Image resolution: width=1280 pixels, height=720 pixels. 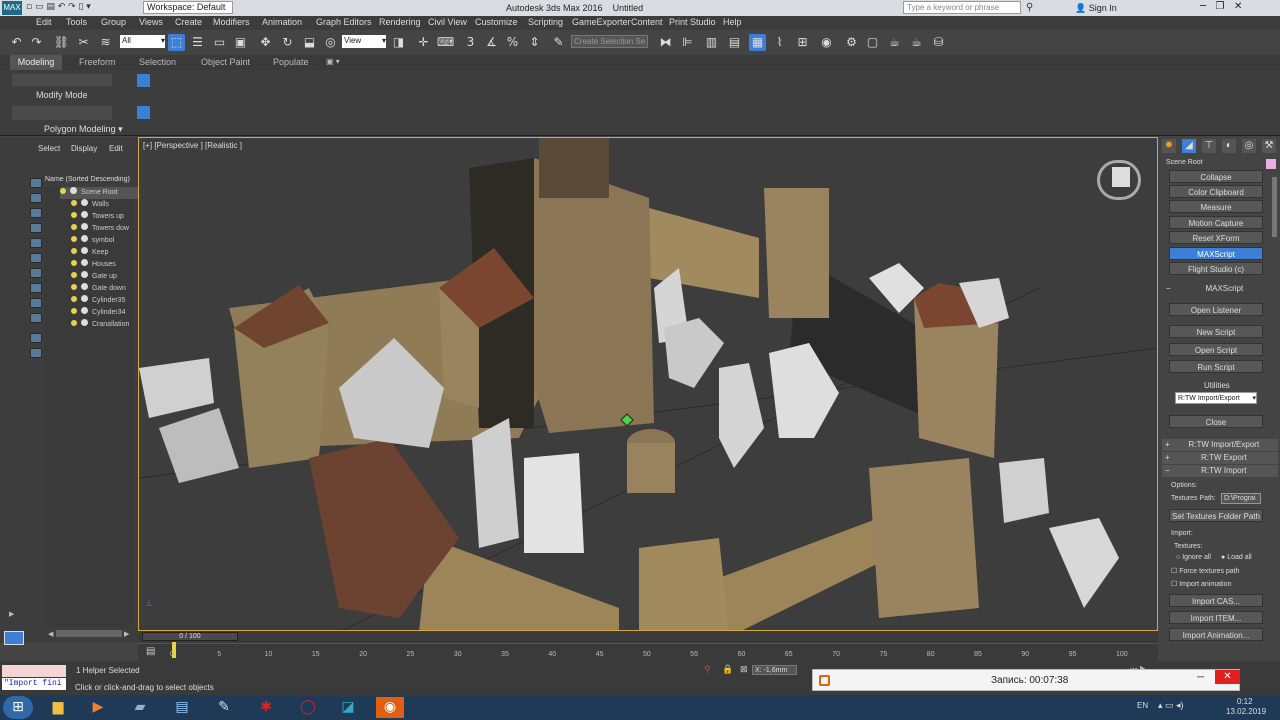 What do you see at coordinates (151, 22) in the screenshot?
I see `menu-views: Views` at bounding box center [151, 22].